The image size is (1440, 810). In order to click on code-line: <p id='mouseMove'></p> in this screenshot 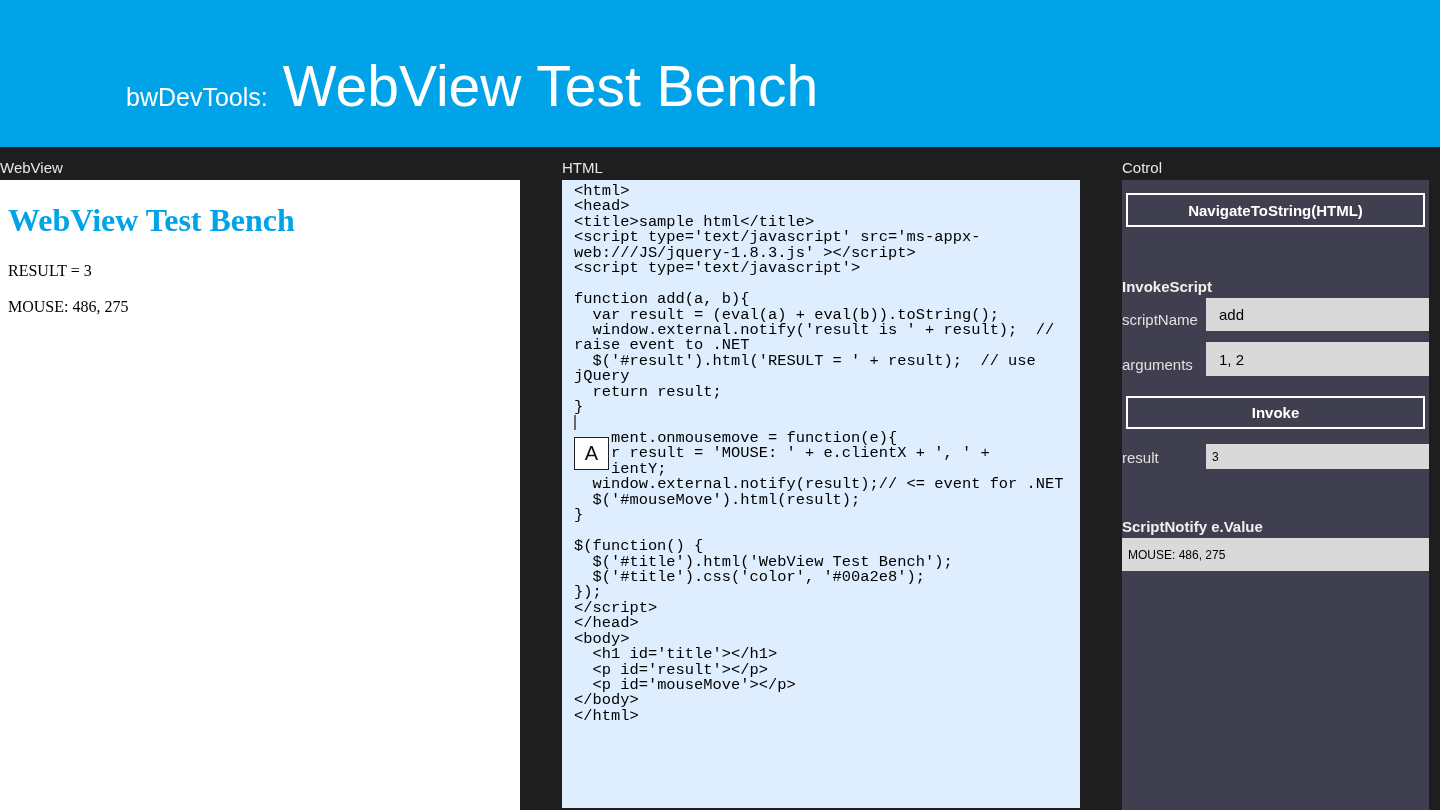, I will do `click(694, 685)`.